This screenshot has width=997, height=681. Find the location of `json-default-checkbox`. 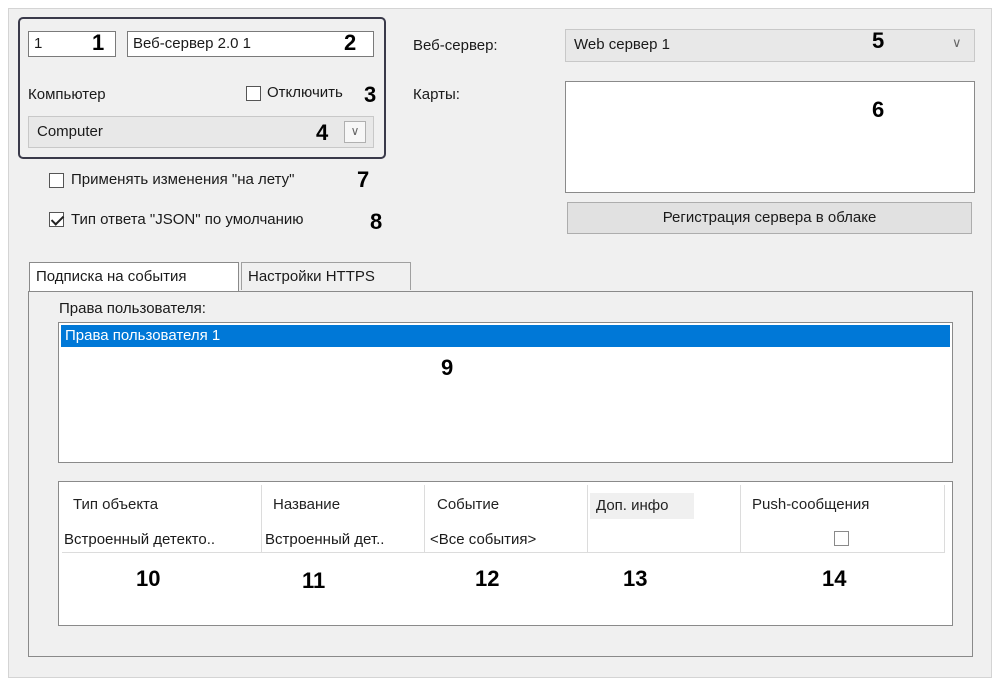

json-default-checkbox is located at coordinates (56, 219).